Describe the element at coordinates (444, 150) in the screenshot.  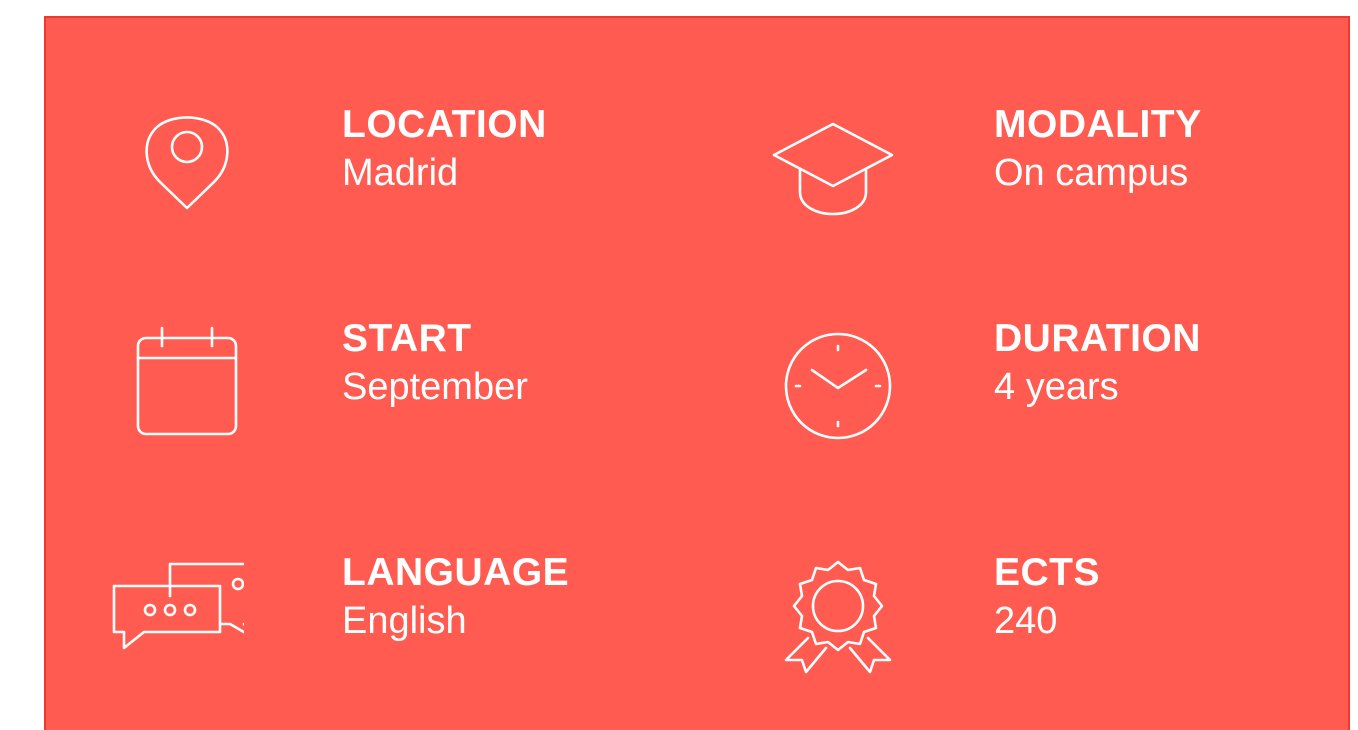
I see `info-item-text: LOCATION Madrid` at that location.